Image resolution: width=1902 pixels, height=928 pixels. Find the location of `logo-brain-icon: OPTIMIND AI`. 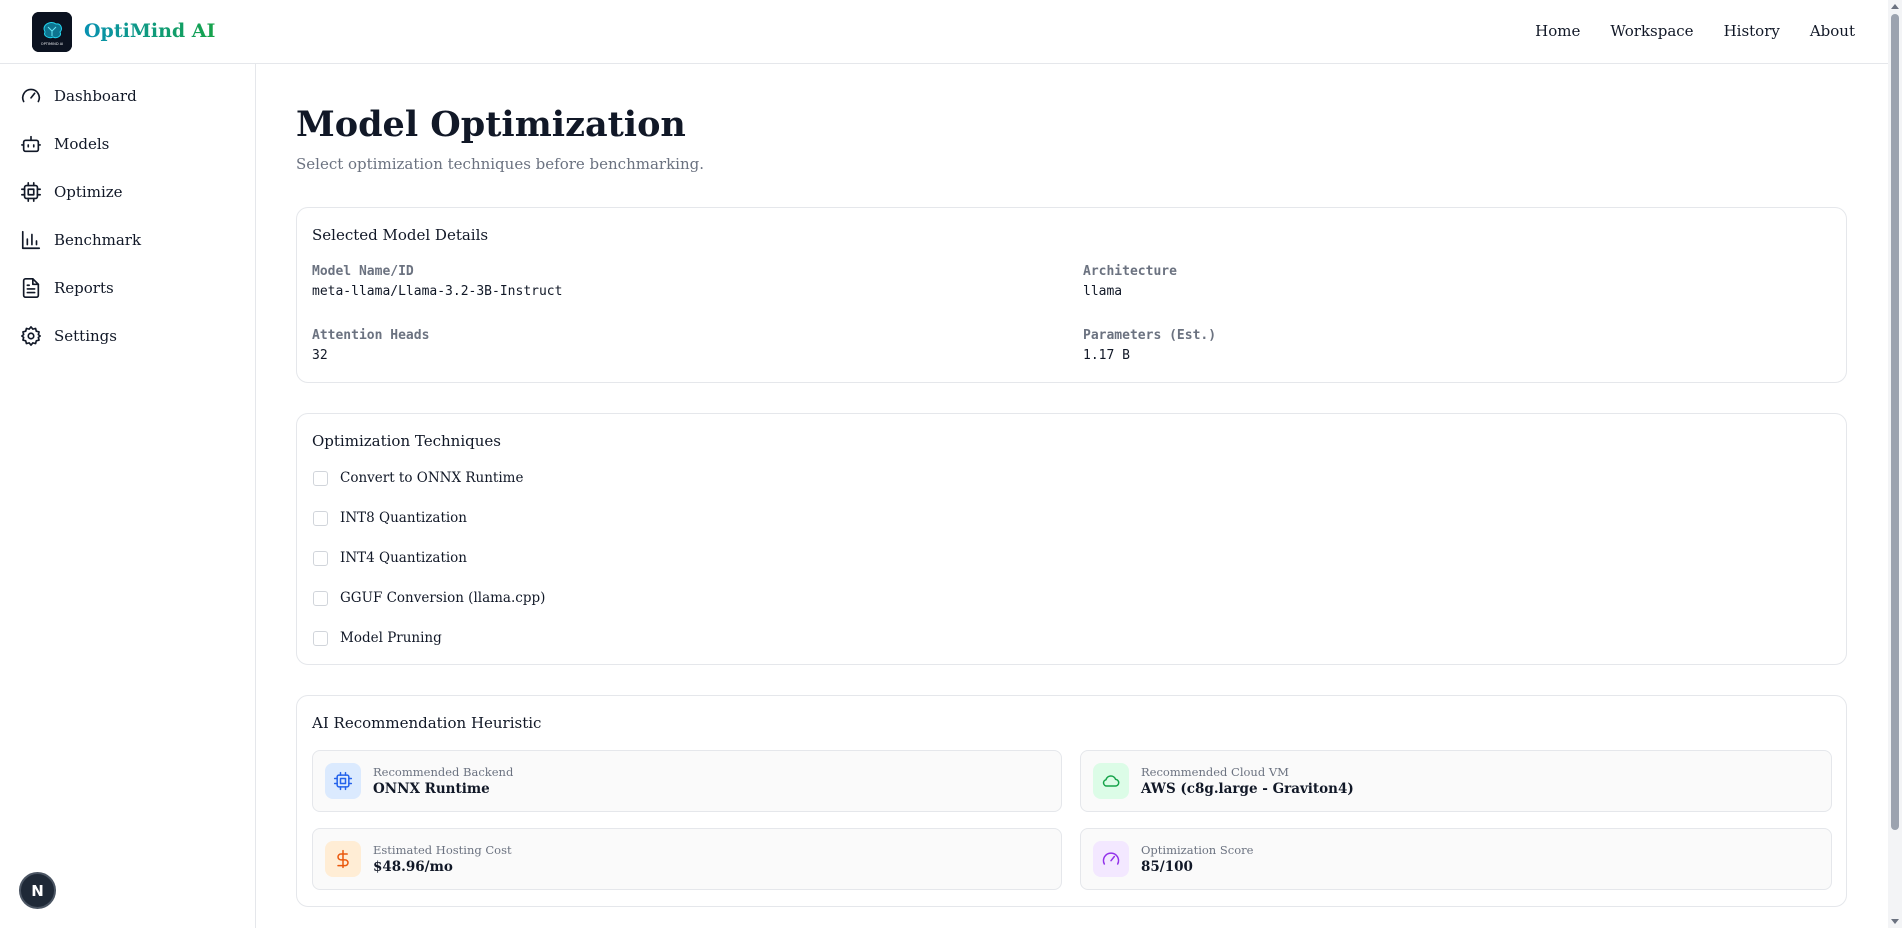

logo-brain-icon: OPTIMIND AI is located at coordinates (52, 32).